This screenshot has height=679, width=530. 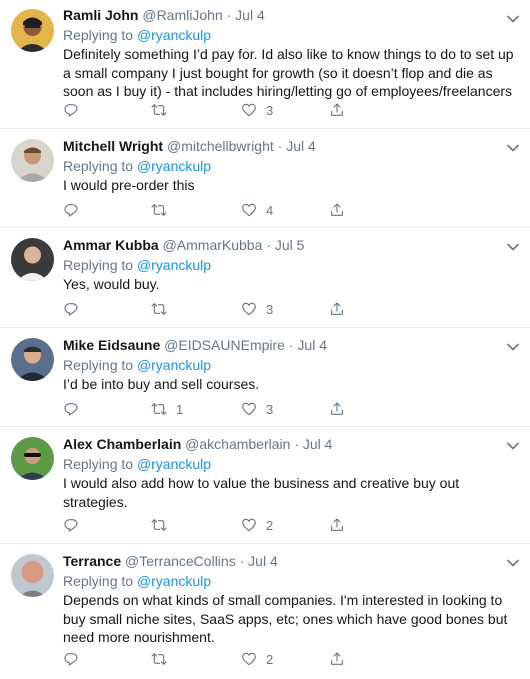 I want to click on retweet-button: 1, so click(x=167, y=409).